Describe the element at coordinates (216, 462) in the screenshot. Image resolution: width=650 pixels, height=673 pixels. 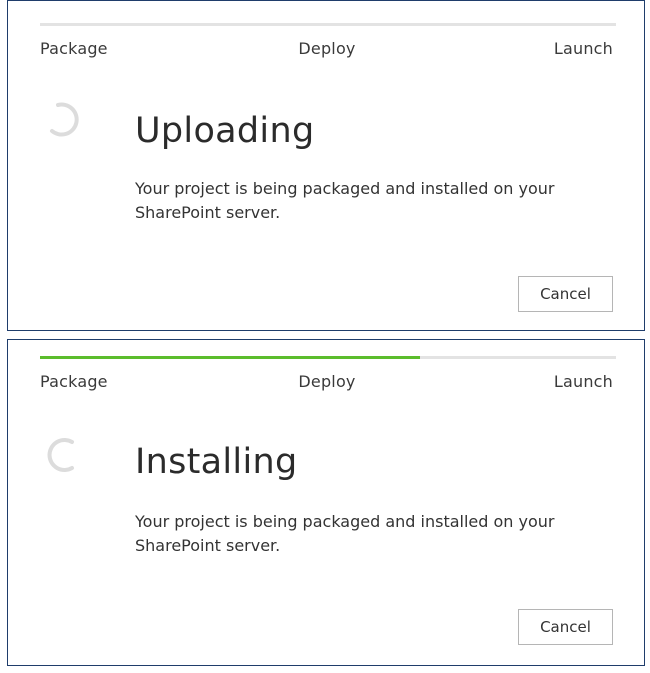
I see `status-title: Installing` at that location.